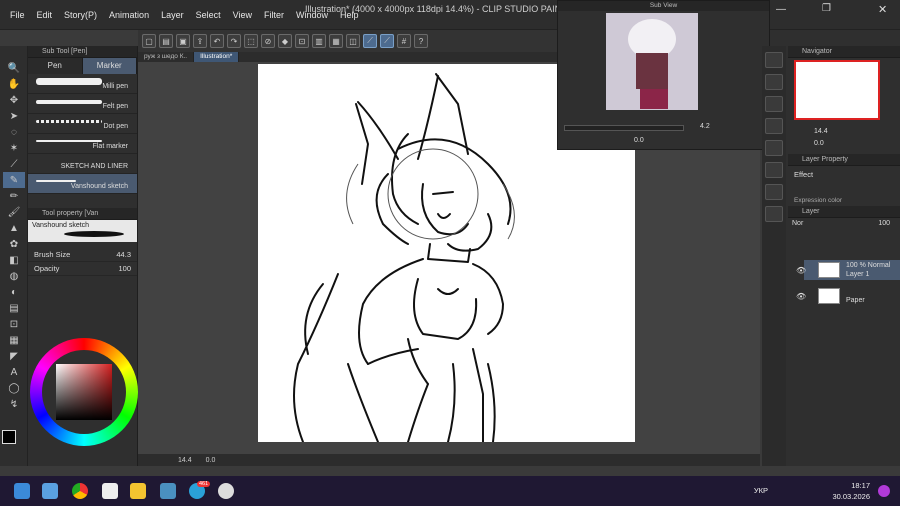 The width and height of the screenshot is (900, 506). I want to click on pen-tool-icon: ✎, so click(14, 180).